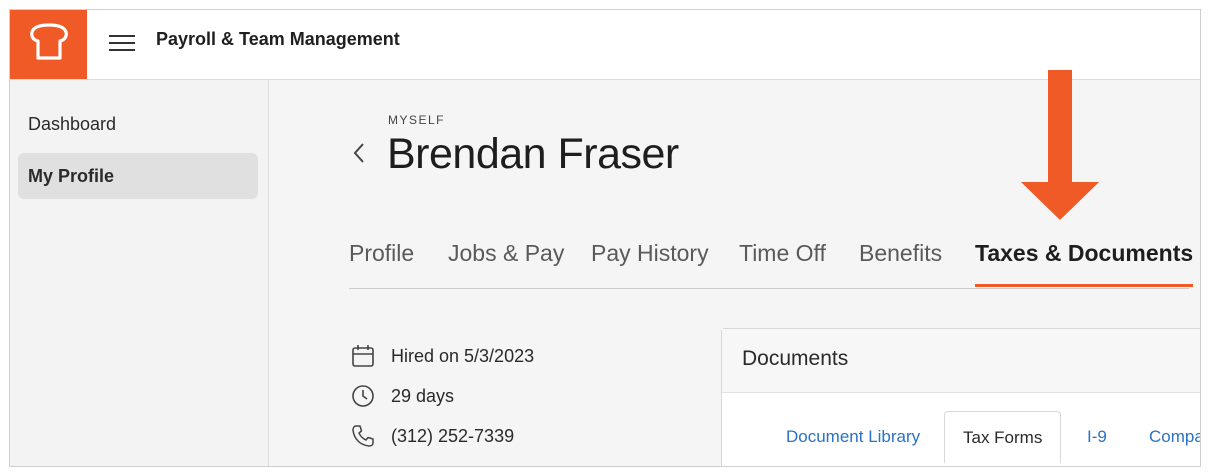  Describe the element at coordinates (961, 361) in the screenshot. I see `documents-card-header: Documents` at that location.